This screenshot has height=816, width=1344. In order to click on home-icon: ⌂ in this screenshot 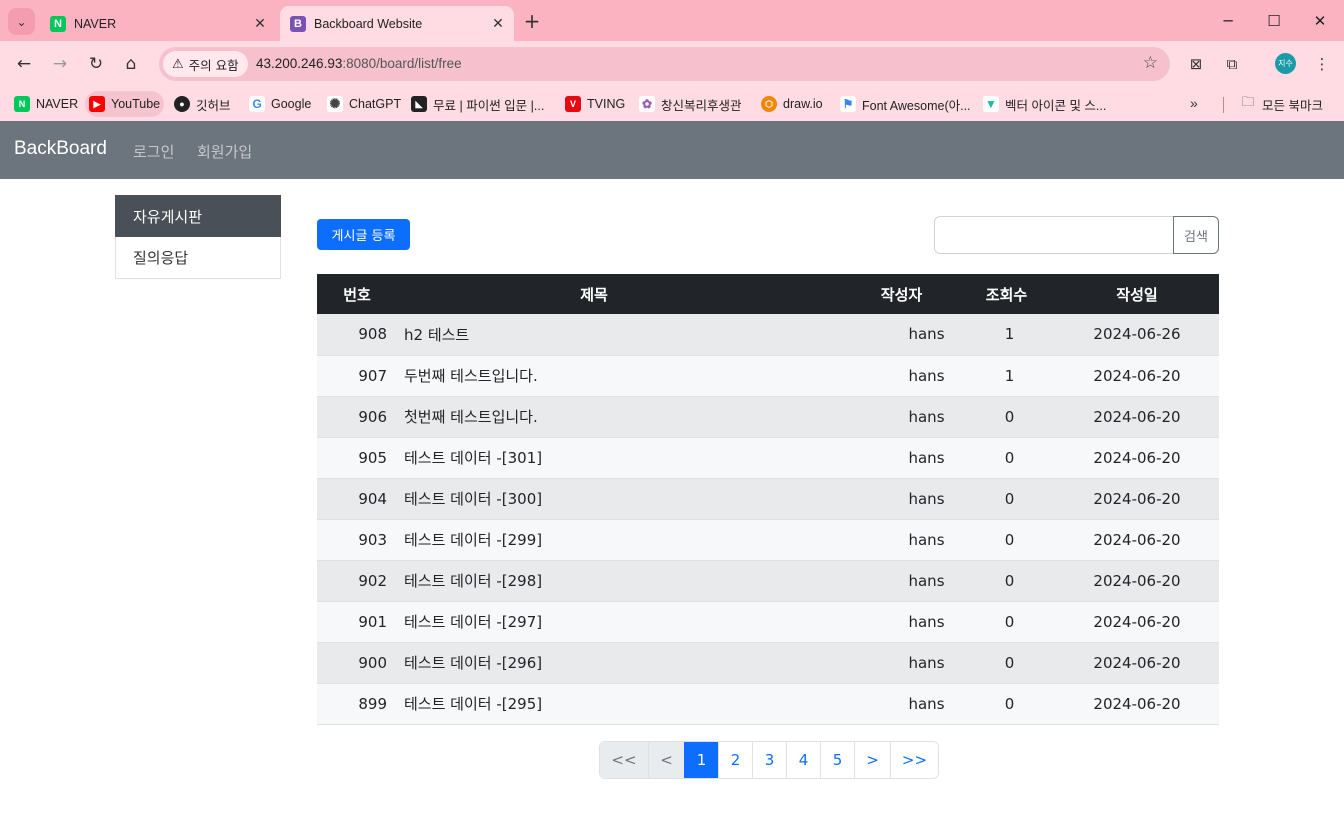, I will do `click(131, 64)`.